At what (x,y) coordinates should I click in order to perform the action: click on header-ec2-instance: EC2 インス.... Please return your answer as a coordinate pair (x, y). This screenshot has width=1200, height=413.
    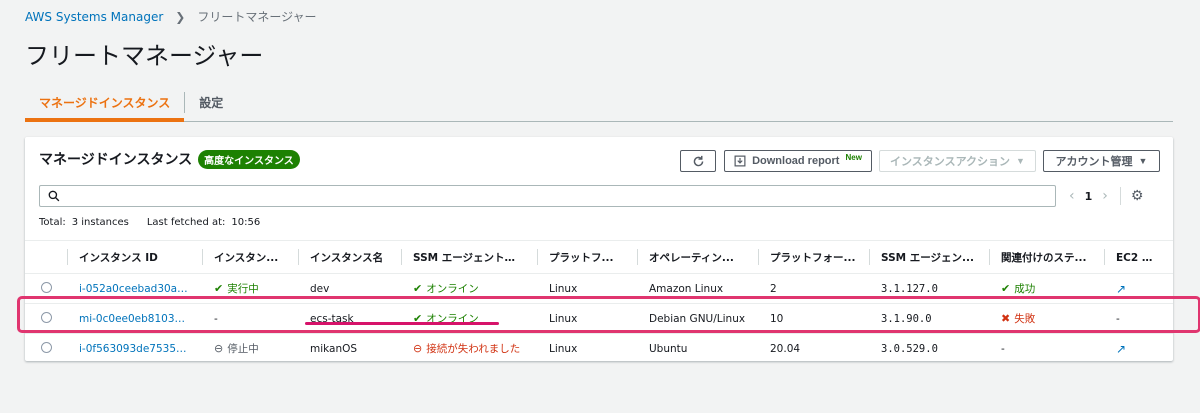
    Looking at the image, I should click on (1138, 257).